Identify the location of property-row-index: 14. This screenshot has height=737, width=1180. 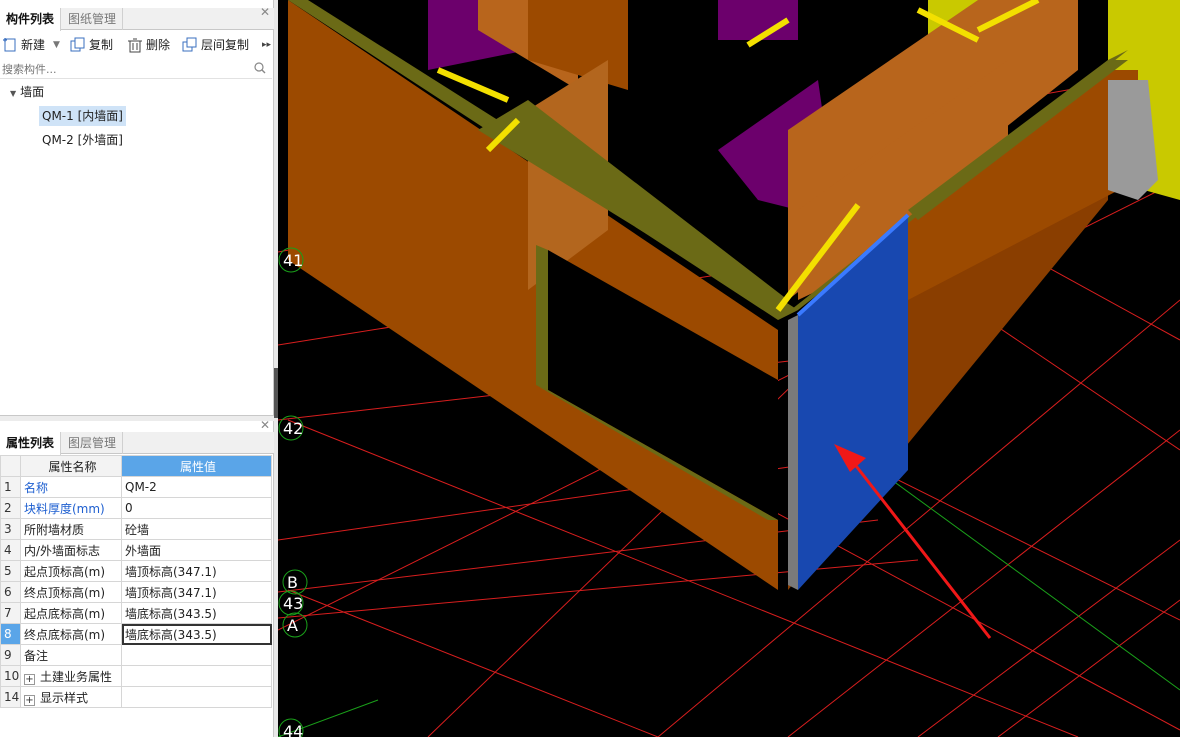
(10, 697).